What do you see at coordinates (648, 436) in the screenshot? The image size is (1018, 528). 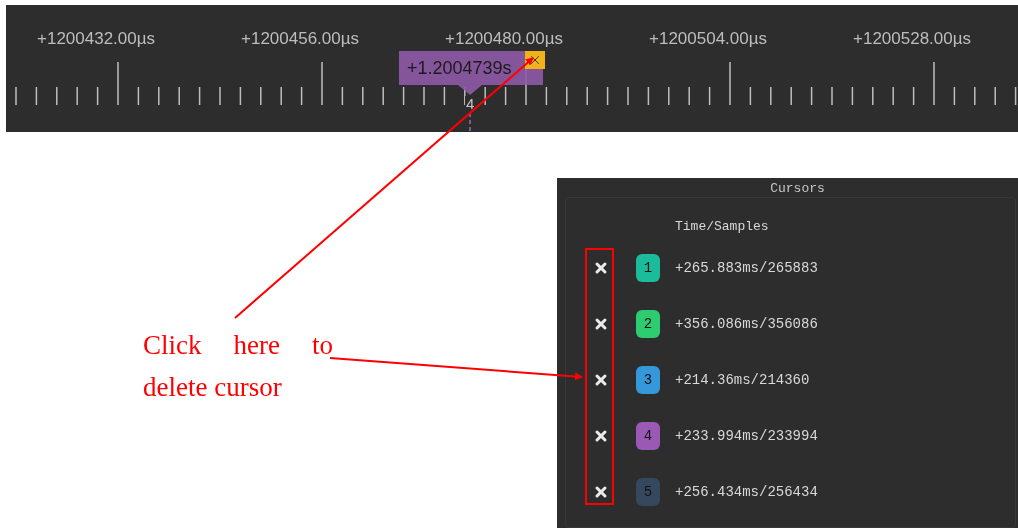 I see `cursor-badge: 4` at bounding box center [648, 436].